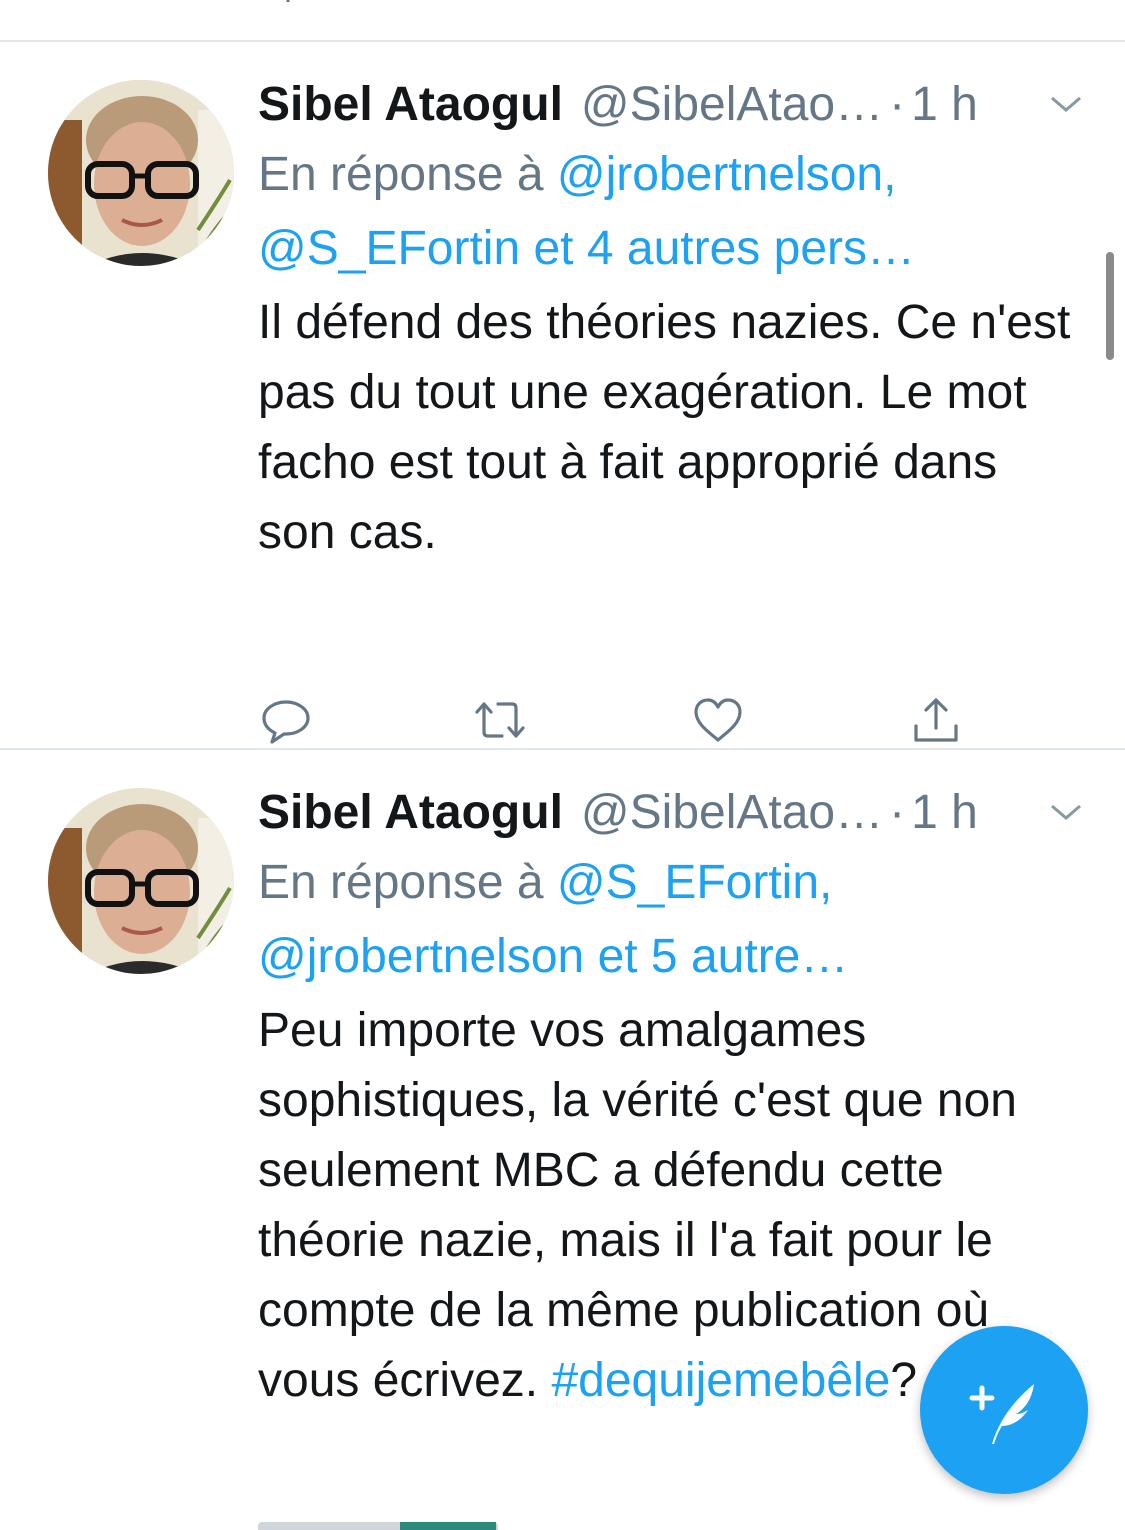  Describe the element at coordinates (720, 1380) in the screenshot. I see `hashtag-link: #dequijemebêle` at that location.